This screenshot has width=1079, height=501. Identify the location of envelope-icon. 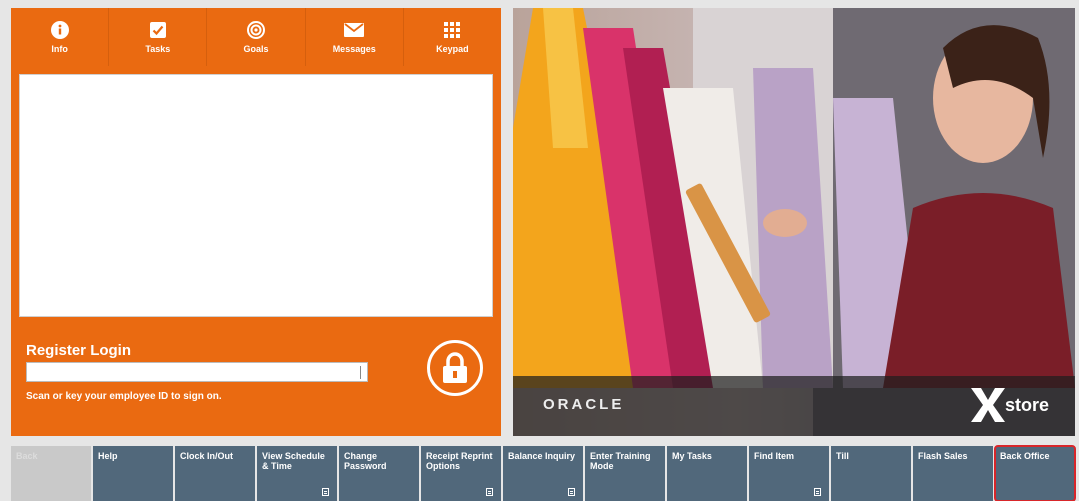
(354, 30).